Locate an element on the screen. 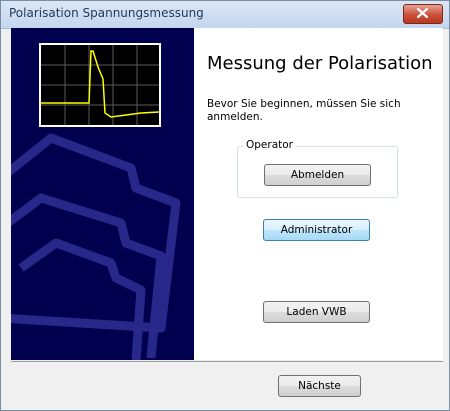 The height and width of the screenshot is (411, 450). logout-button: Abmelden is located at coordinates (317, 175).